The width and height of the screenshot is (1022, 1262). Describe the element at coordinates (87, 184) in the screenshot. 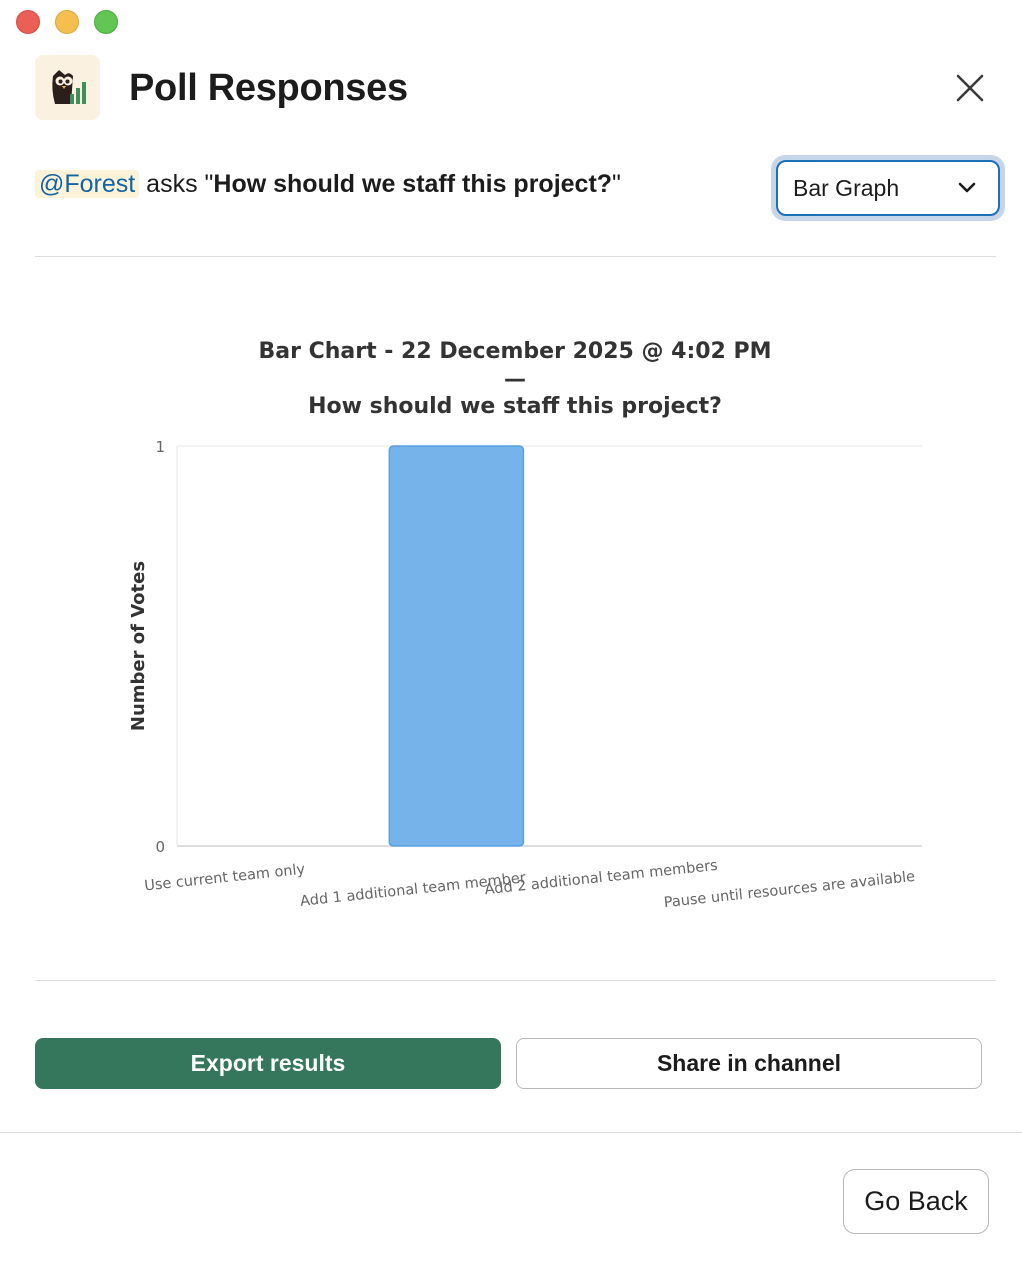

I see `user-mention: @Forest` at that location.